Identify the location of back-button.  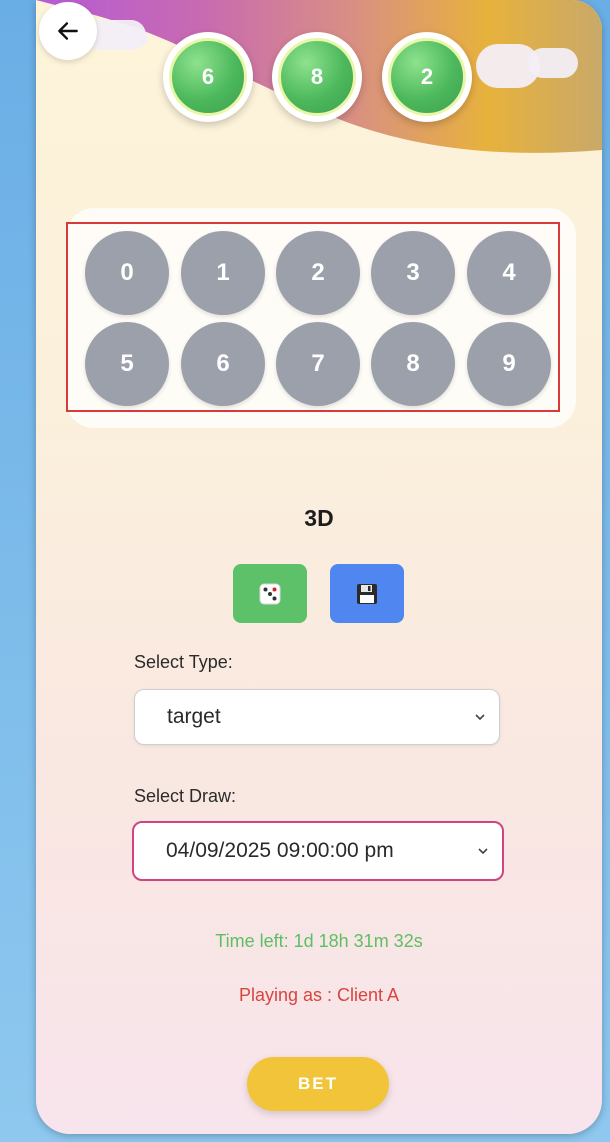
(68, 31).